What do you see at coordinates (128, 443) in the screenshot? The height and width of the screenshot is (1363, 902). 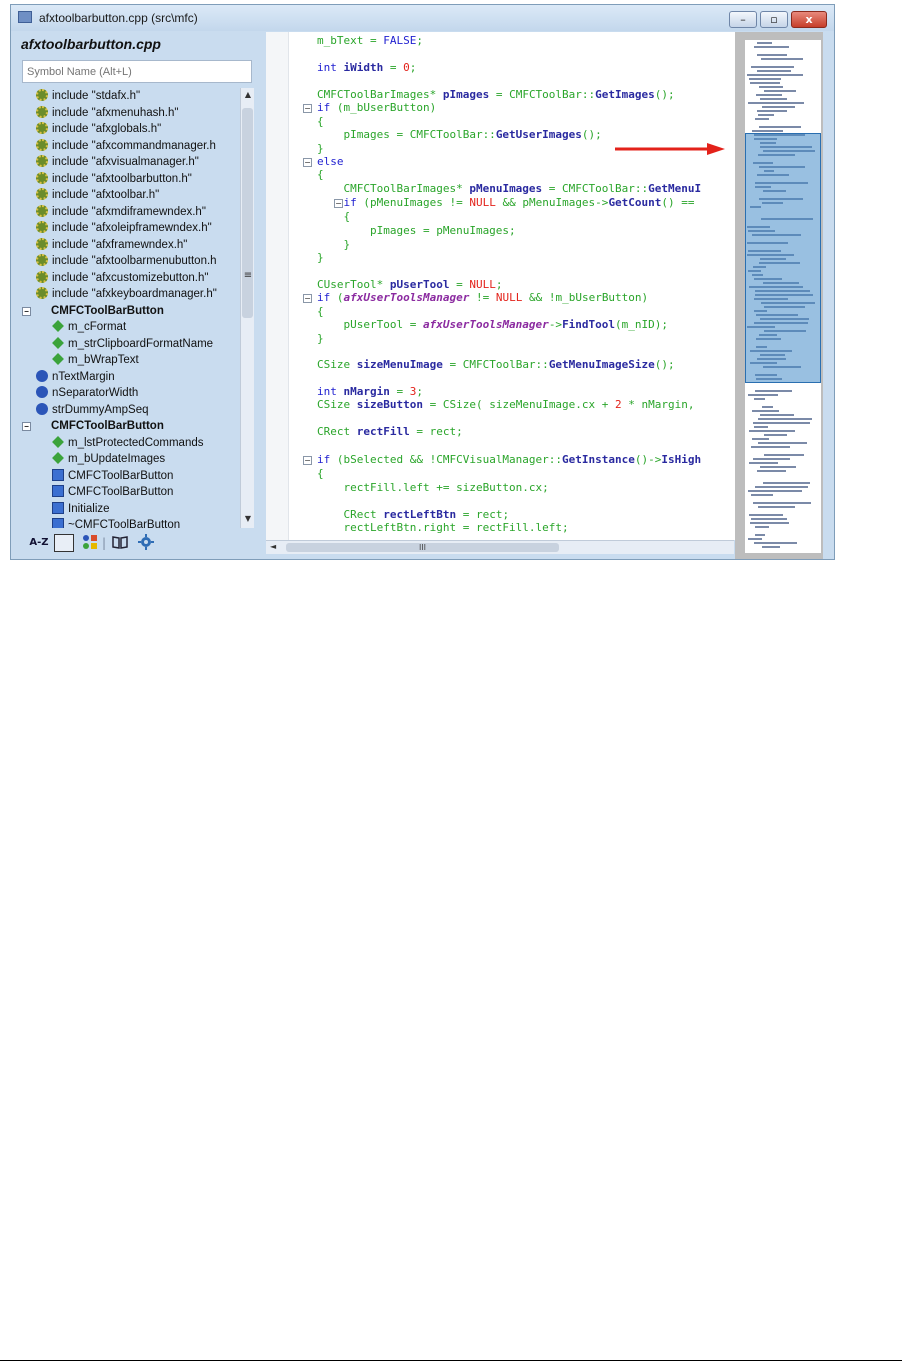 I see `tree-item: m_lstProtectedCommands` at bounding box center [128, 443].